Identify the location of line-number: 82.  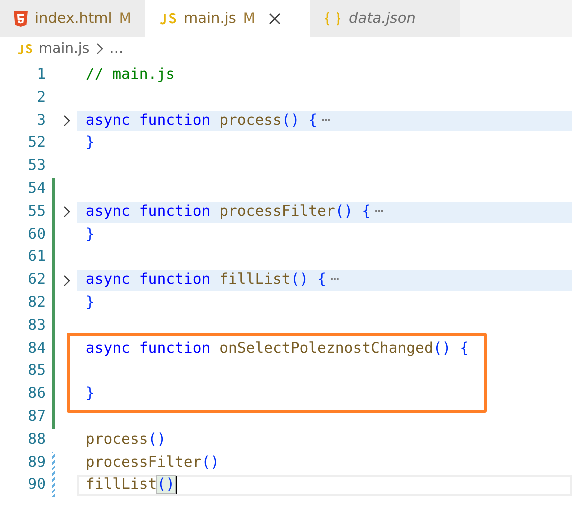
(36, 302).